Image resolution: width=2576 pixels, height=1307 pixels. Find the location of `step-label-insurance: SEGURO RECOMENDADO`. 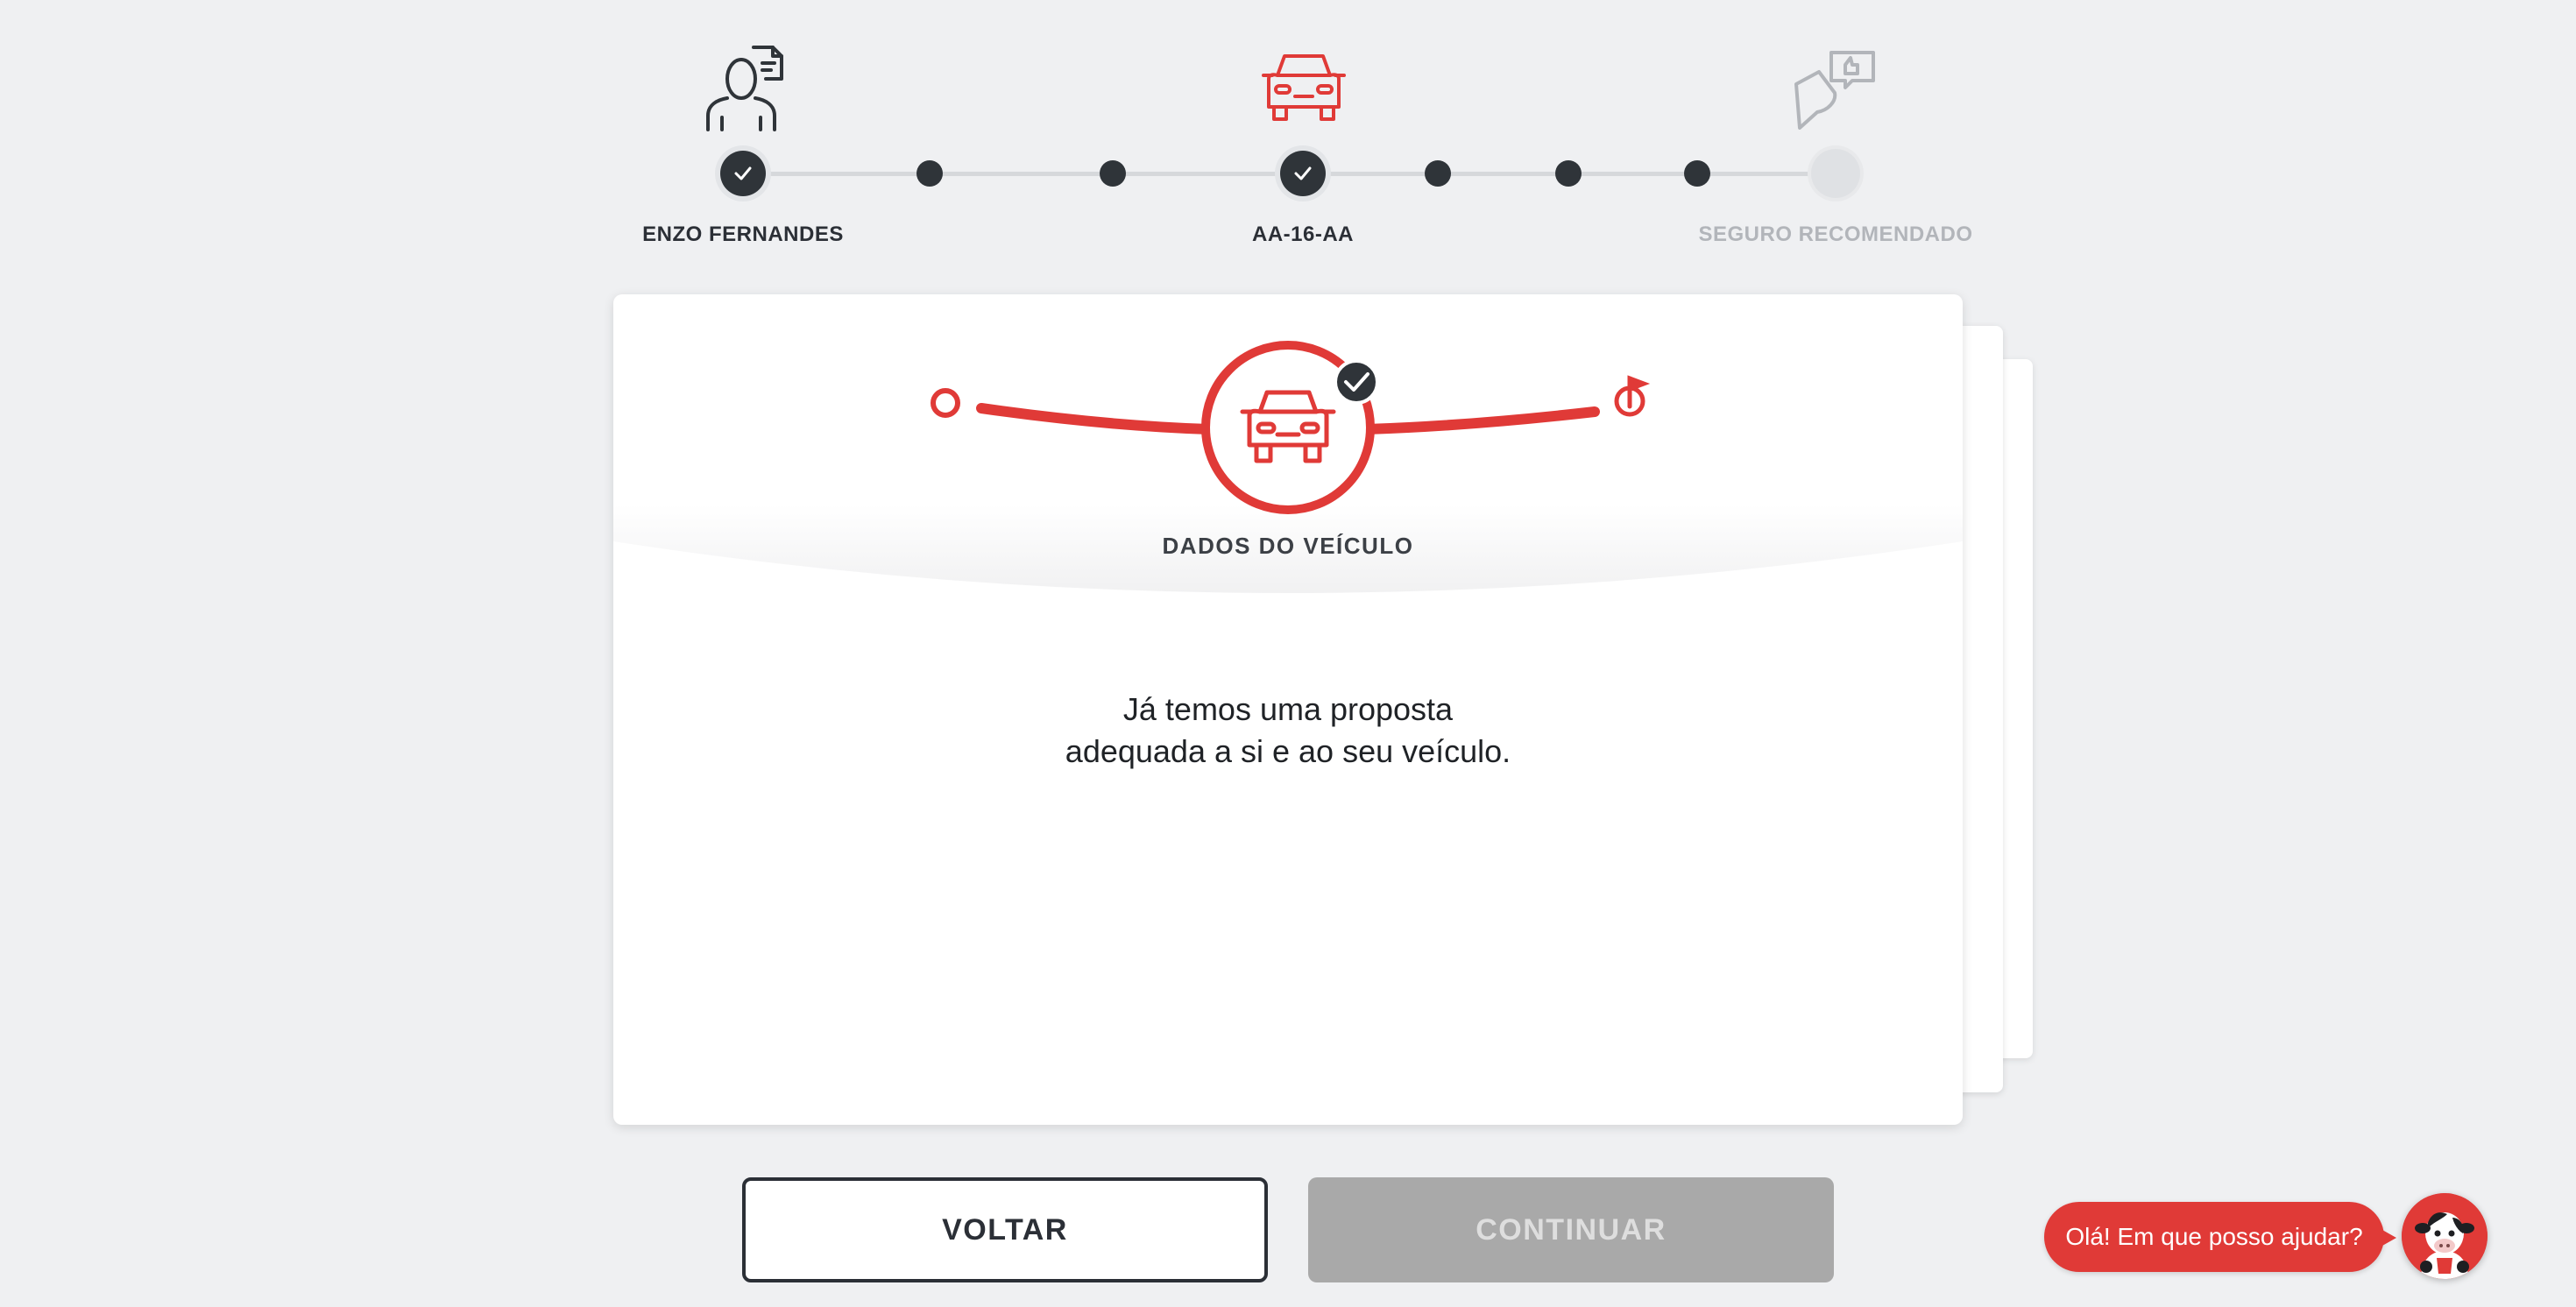

step-label-insurance: SEGURO RECOMENDADO is located at coordinates (1835, 234).